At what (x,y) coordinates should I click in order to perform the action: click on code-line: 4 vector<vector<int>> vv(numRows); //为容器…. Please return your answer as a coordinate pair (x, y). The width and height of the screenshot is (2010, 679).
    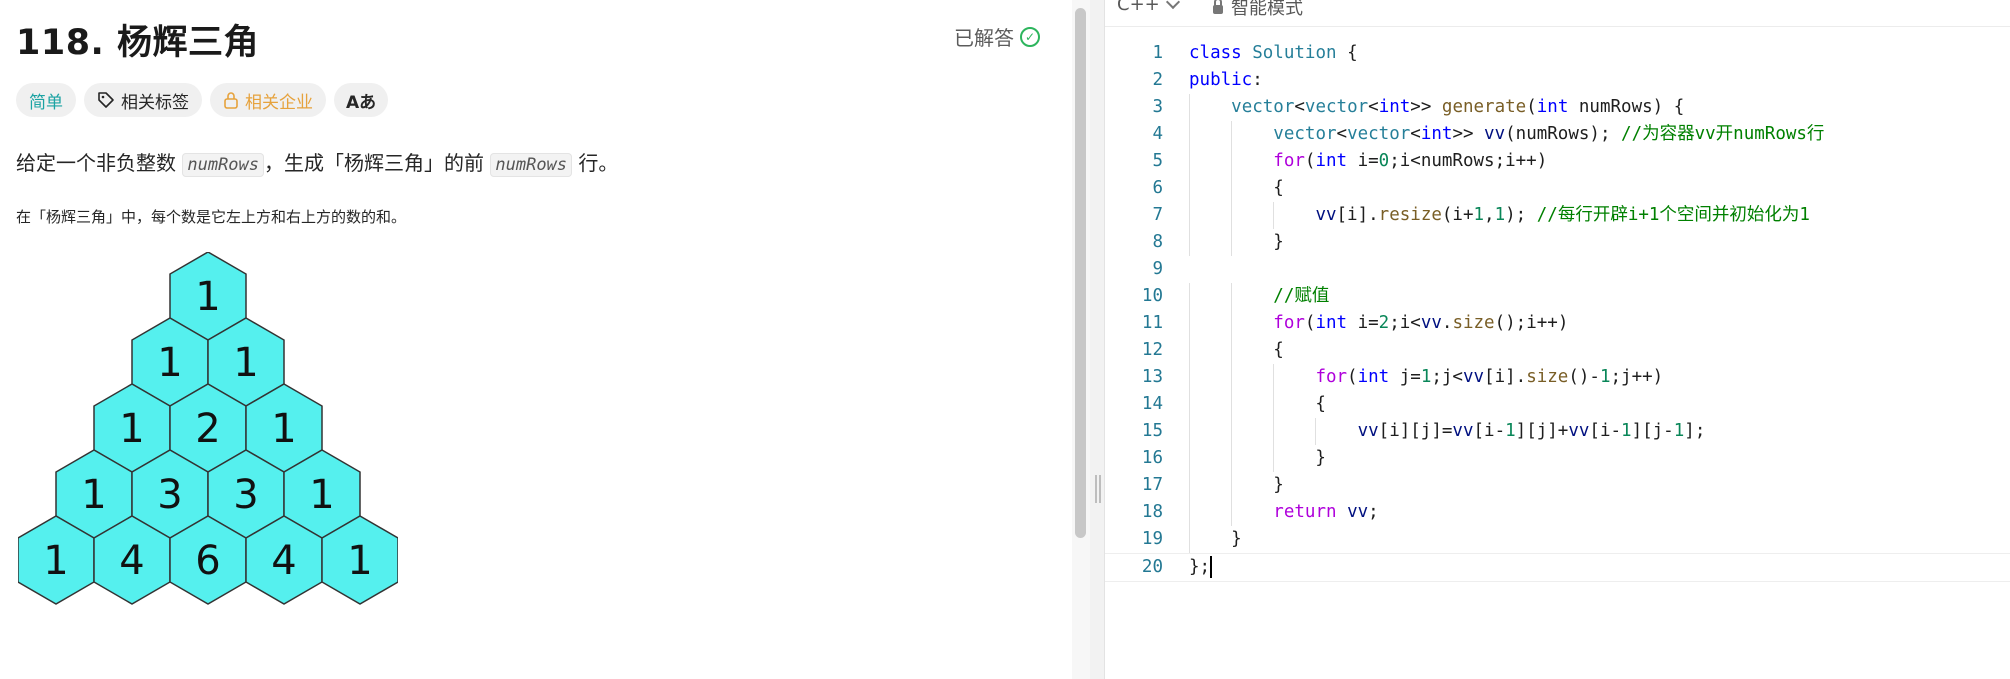
    Looking at the image, I should click on (1557, 134).